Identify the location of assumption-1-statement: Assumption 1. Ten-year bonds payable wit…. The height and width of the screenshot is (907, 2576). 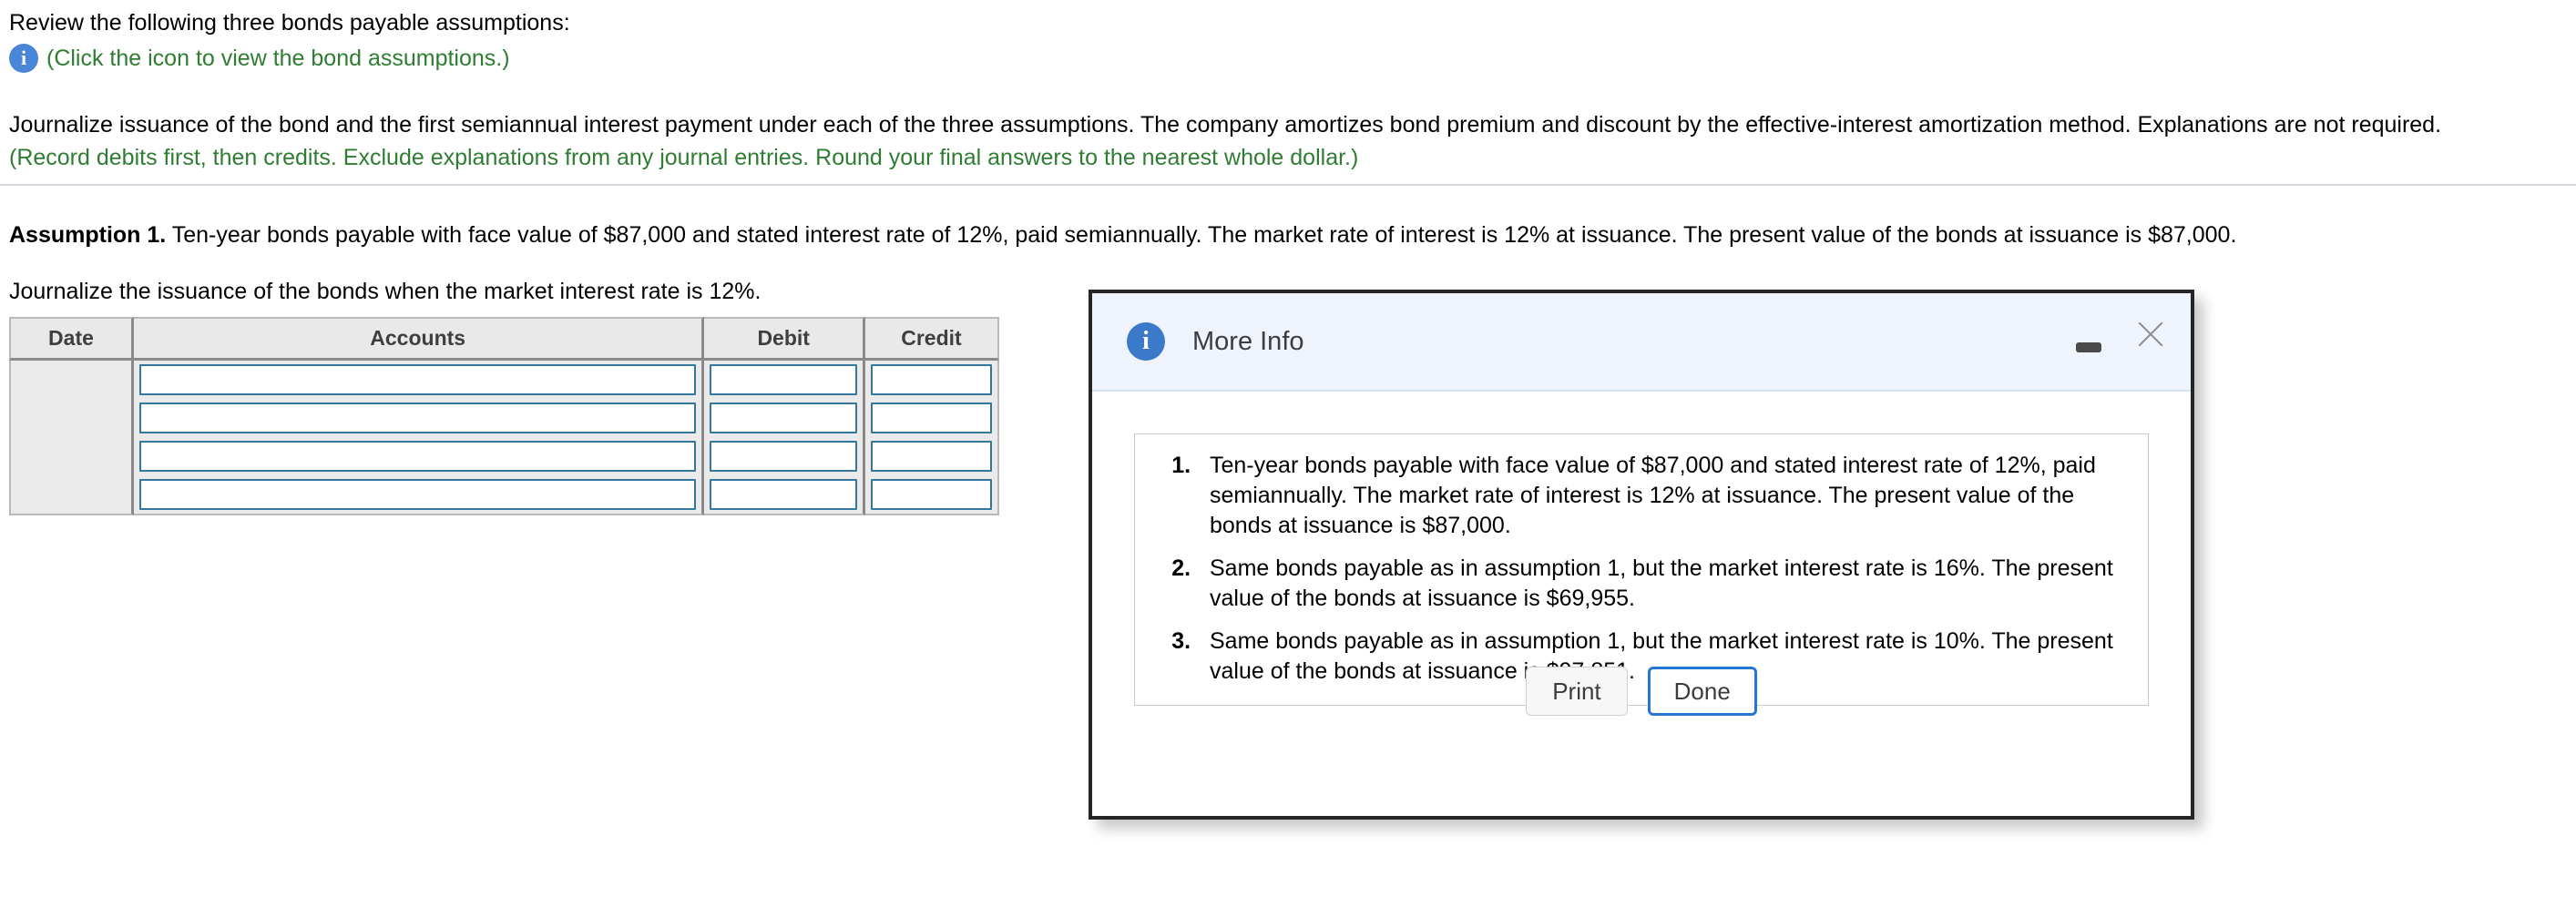
(1123, 235).